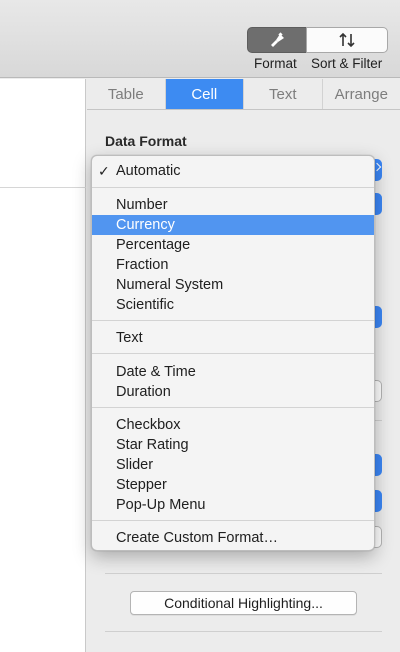 Image resolution: width=400 pixels, height=652 pixels. What do you see at coordinates (43, 187) in the screenshot?
I see `canvas-divider` at bounding box center [43, 187].